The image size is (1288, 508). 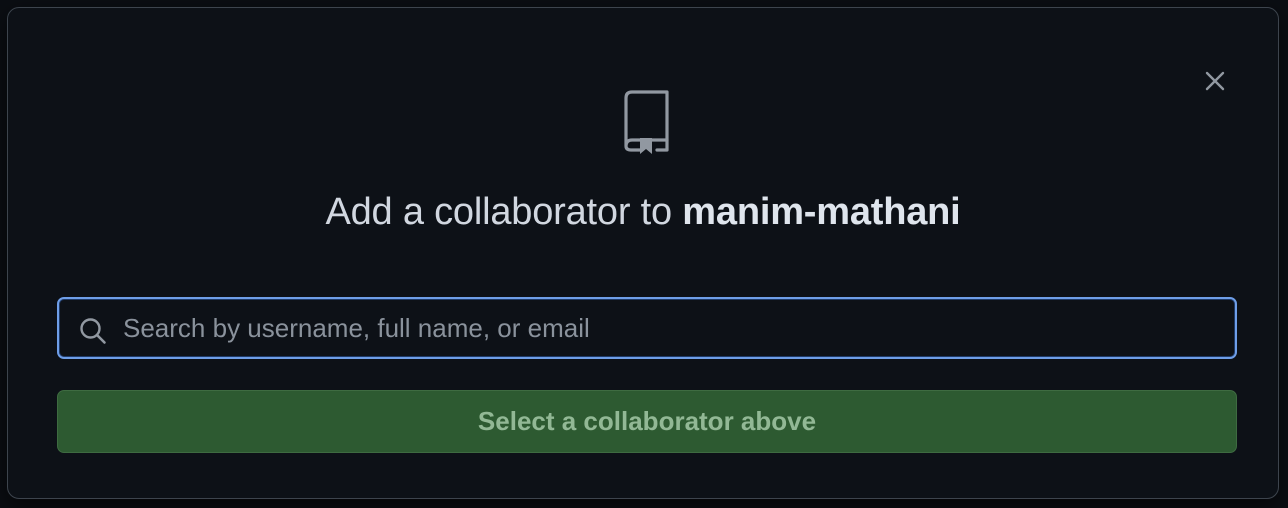 What do you see at coordinates (646, 122) in the screenshot?
I see `repo-icon` at bounding box center [646, 122].